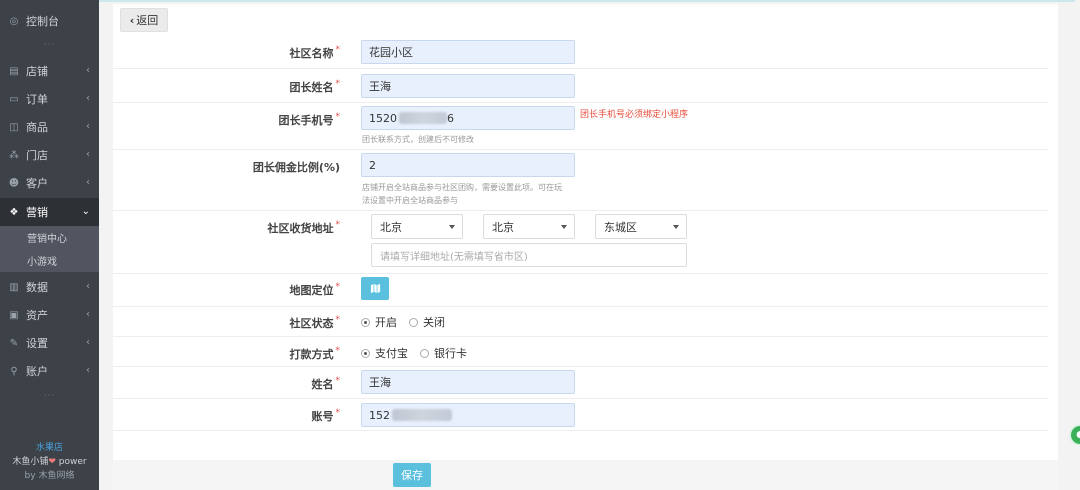 The width and height of the screenshot is (1080, 490). I want to click on payment-label: 打款方式 *, so click(226, 354).